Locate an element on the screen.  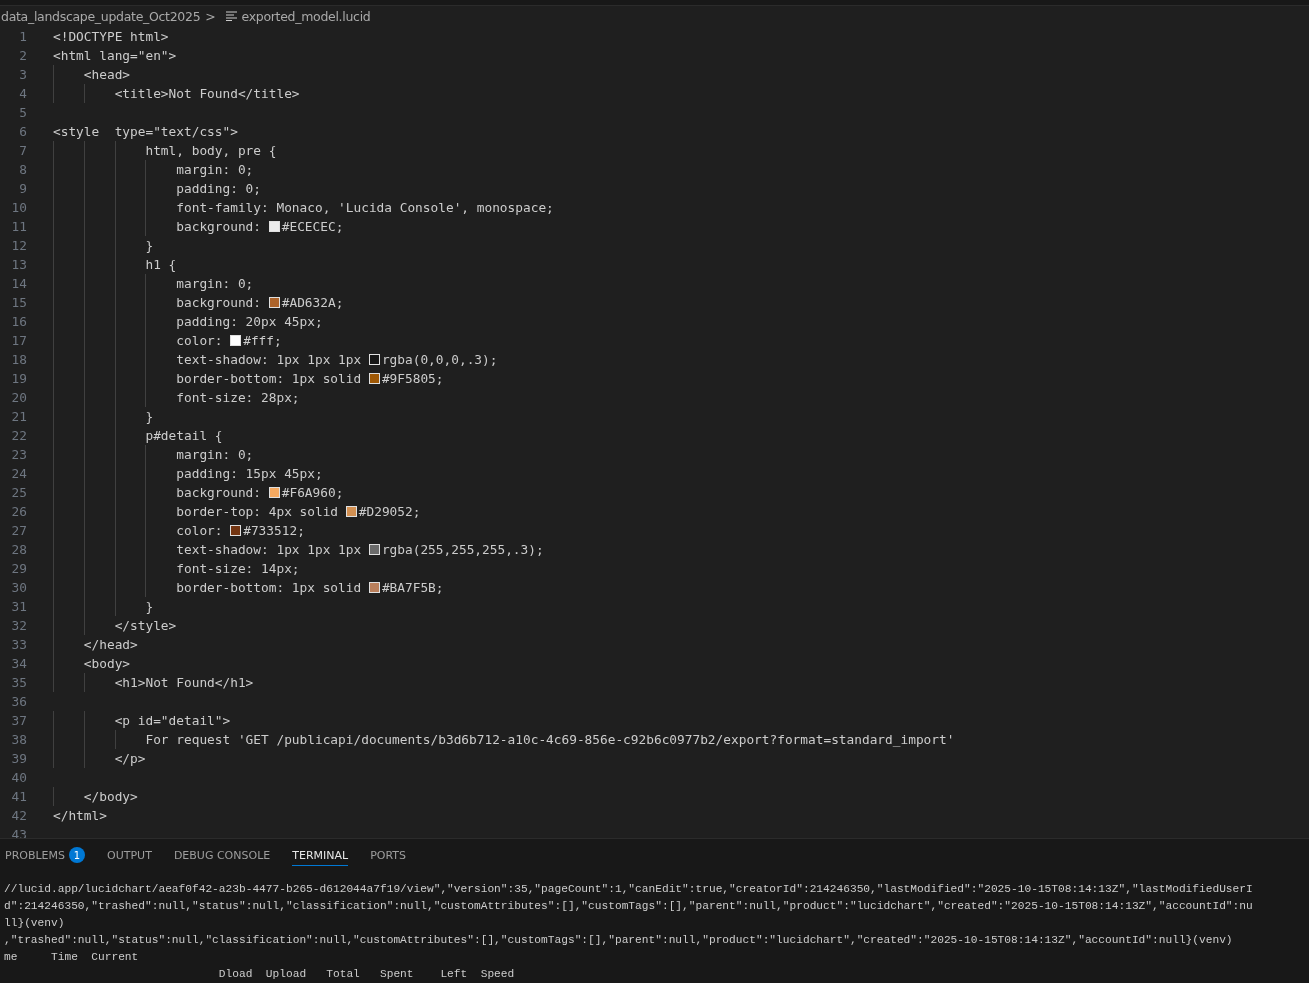
code-text: </body> is located at coordinates (110, 797).